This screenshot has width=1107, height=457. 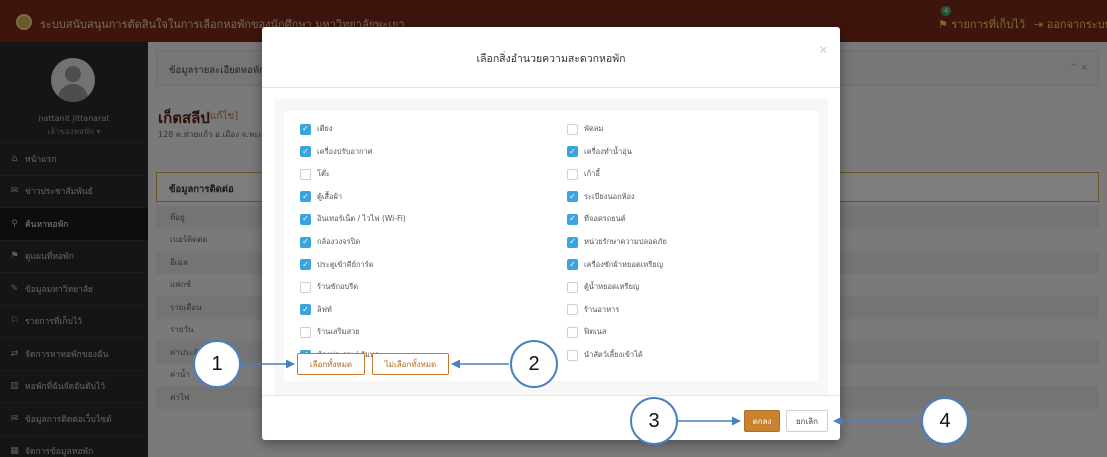 I want to click on callout-marker-1: 1, so click(x=217, y=364).